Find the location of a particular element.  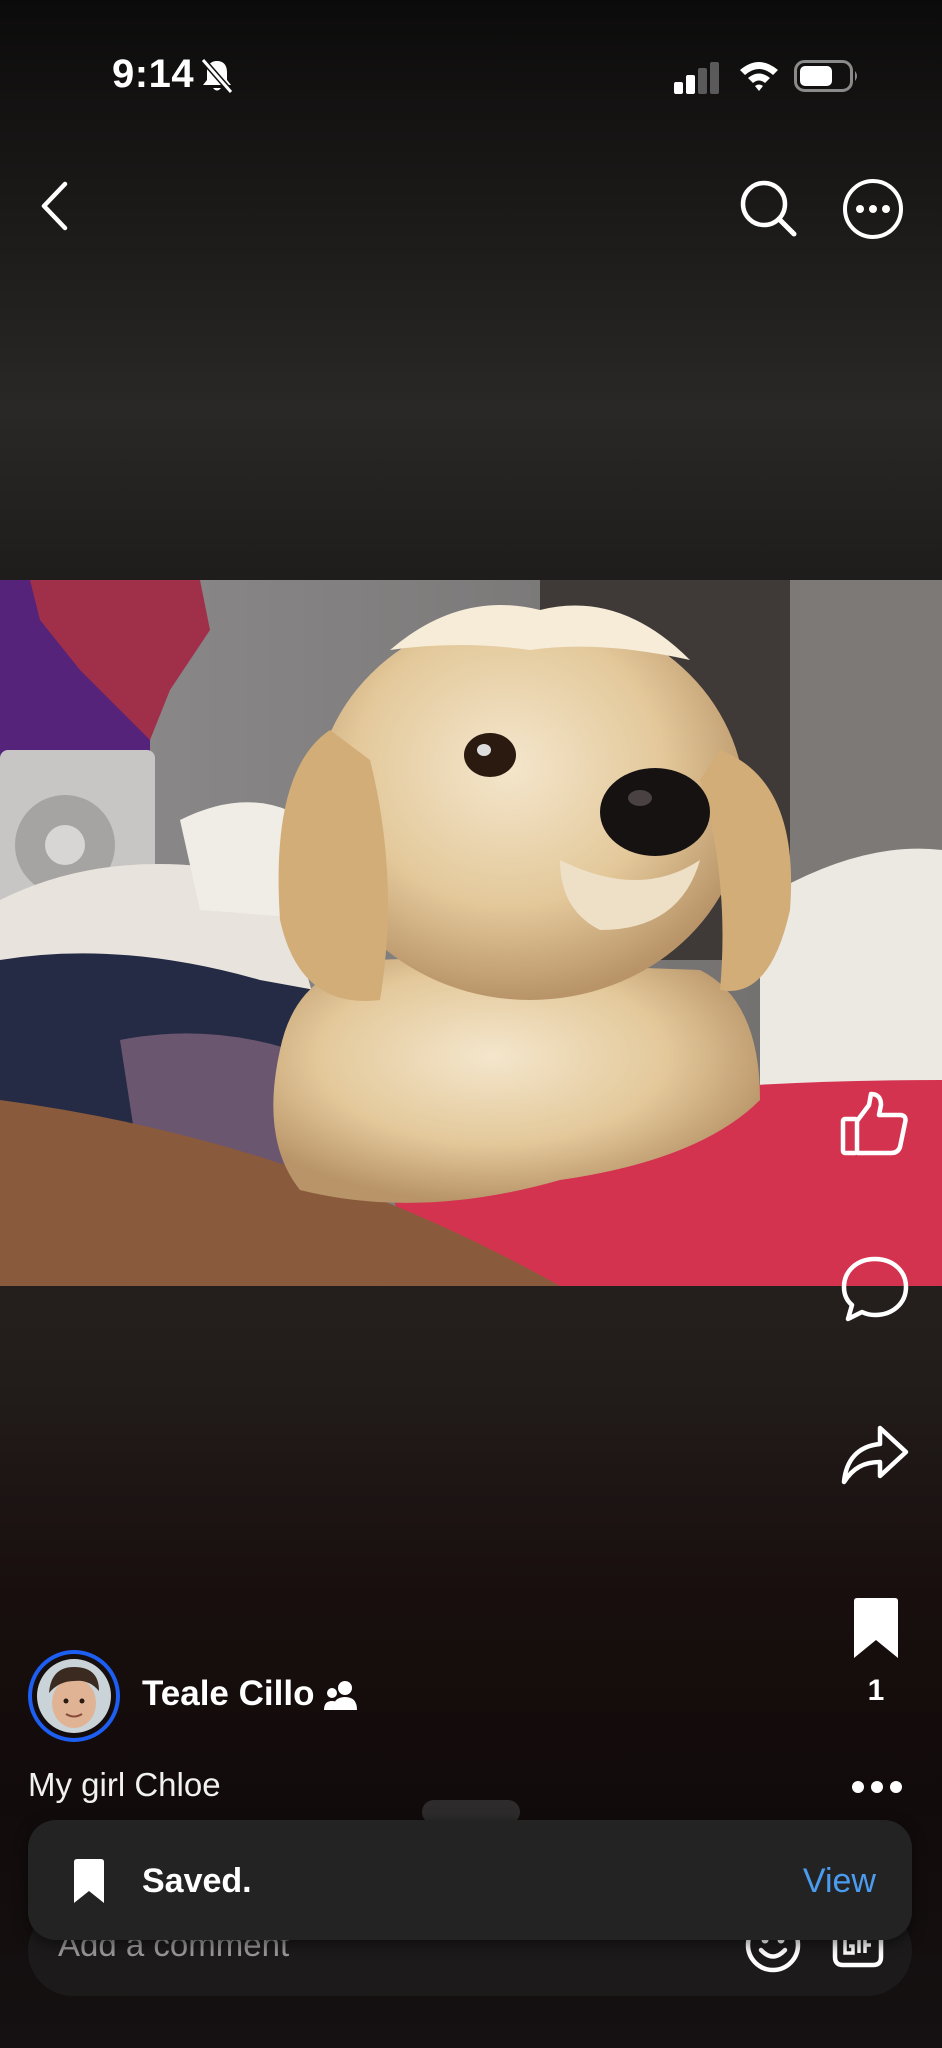

friends-icon is located at coordinates (340, 1695).